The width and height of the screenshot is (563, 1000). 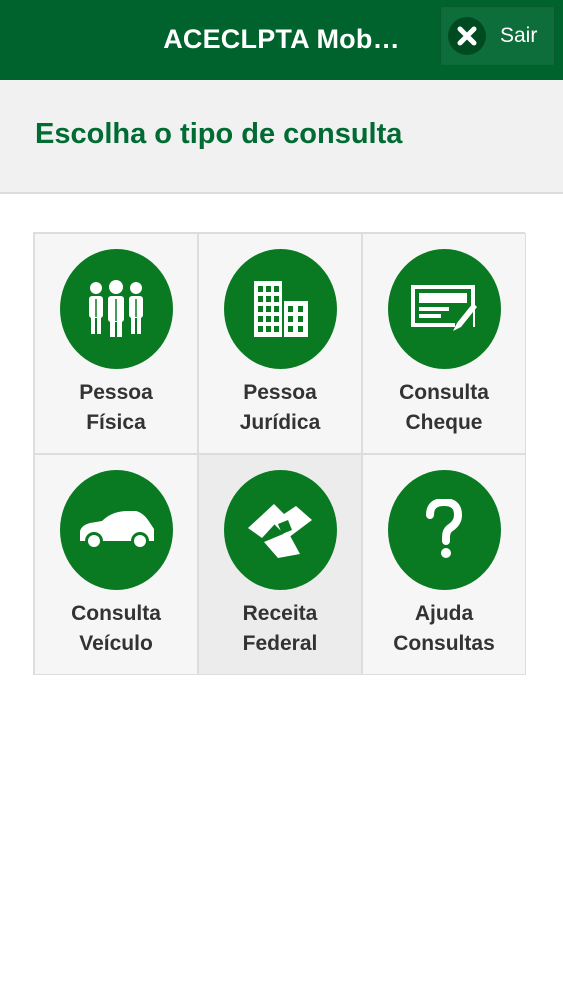 I want to click on exit-button: Sair, so click(x=497, y=36).